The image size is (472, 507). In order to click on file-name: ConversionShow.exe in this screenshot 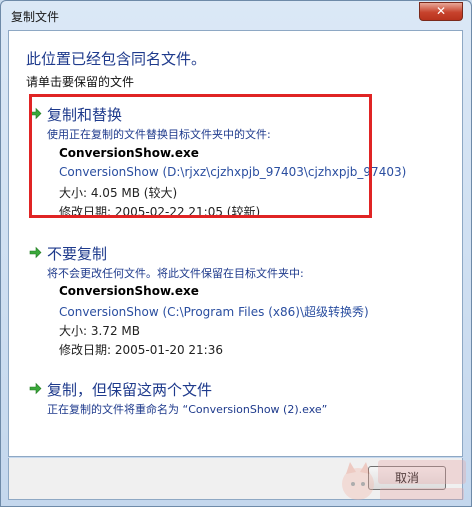, I will do `click(129, 291)`.